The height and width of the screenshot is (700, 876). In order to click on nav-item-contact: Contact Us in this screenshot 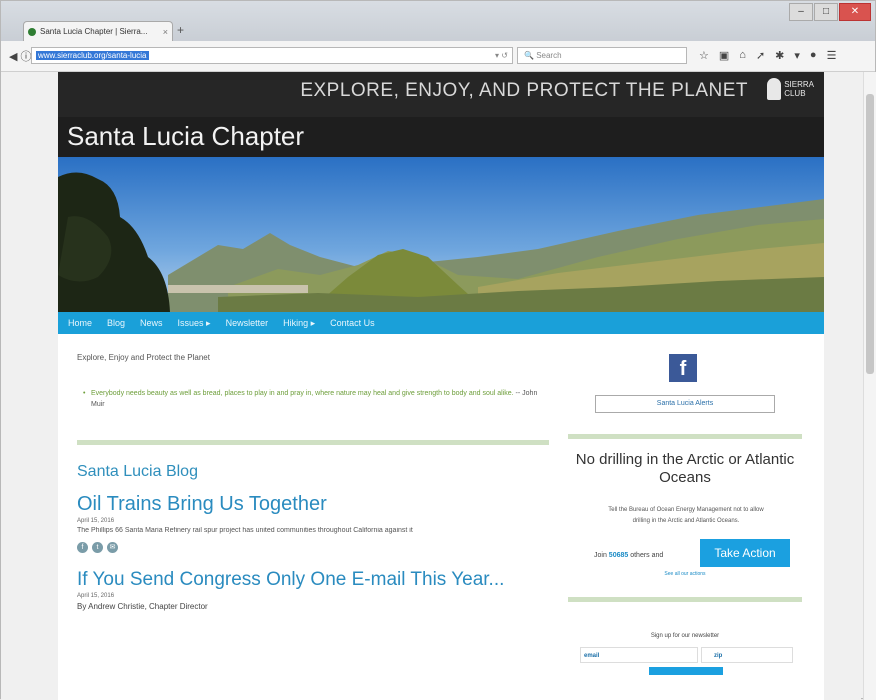, I will do `click(352, 323)`.